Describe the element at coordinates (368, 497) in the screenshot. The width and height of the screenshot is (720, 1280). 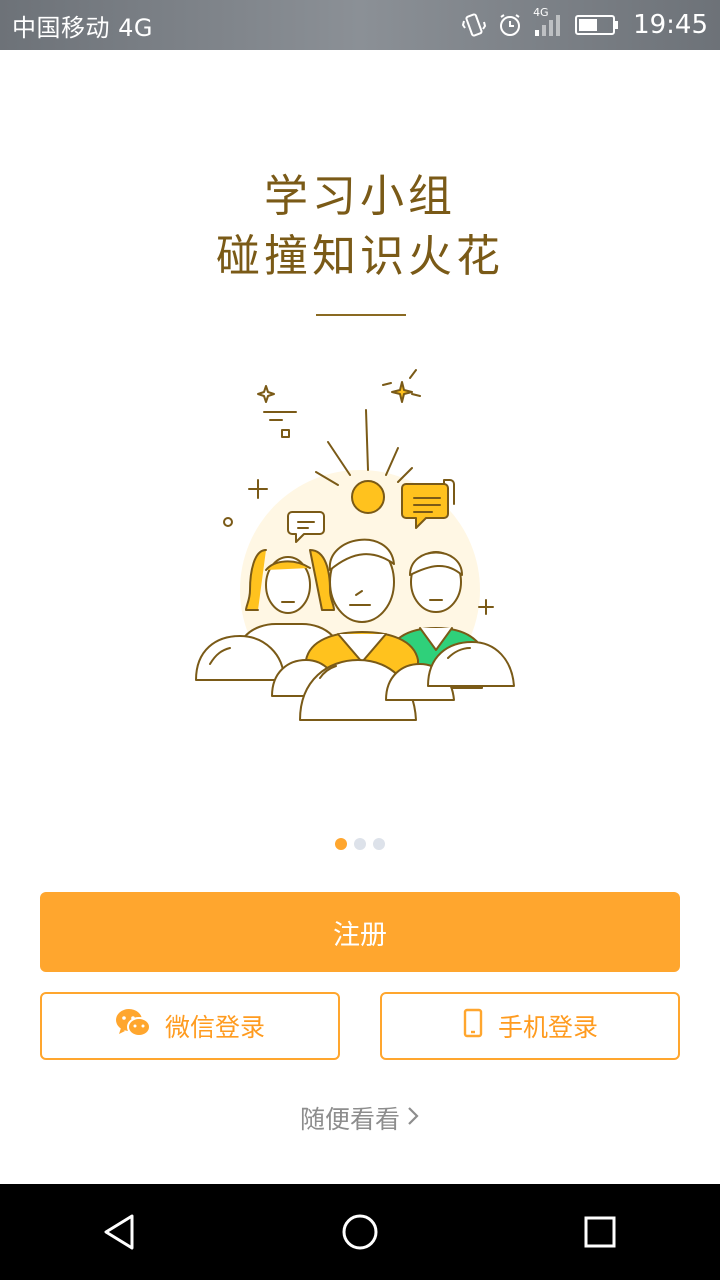
I see `sun-icon` at that location.